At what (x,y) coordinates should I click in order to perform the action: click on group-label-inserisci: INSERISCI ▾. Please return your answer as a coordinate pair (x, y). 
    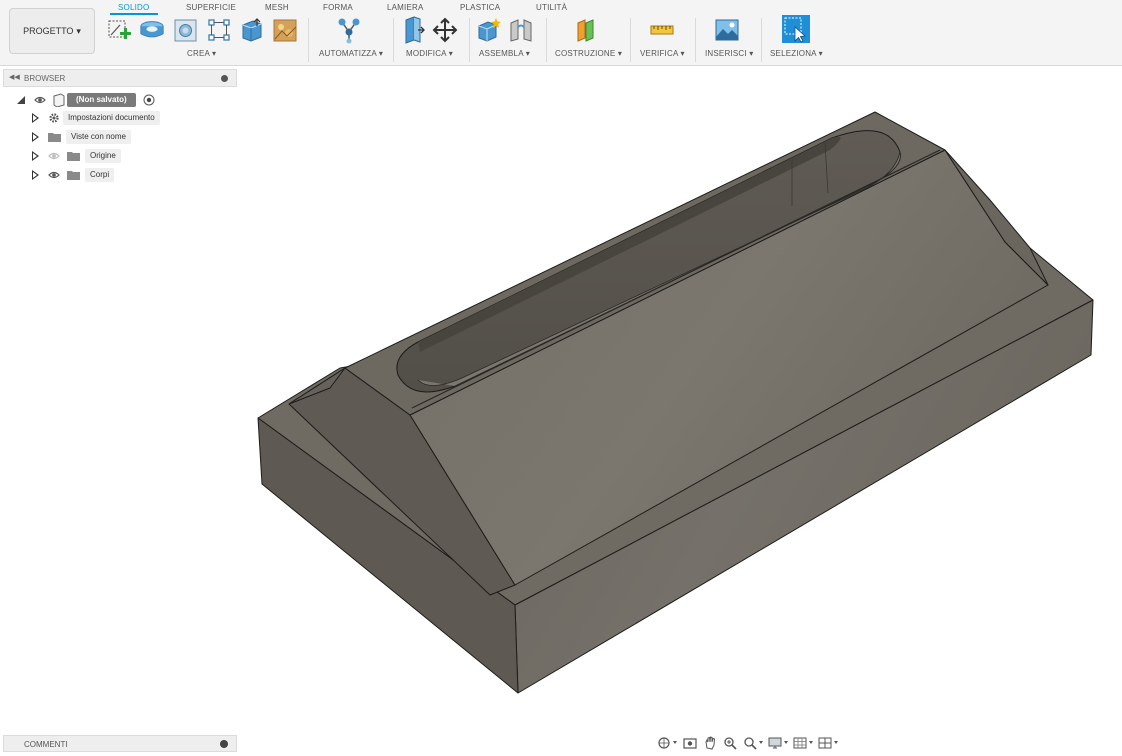
    Looking at the image, I should click on (729, 53).